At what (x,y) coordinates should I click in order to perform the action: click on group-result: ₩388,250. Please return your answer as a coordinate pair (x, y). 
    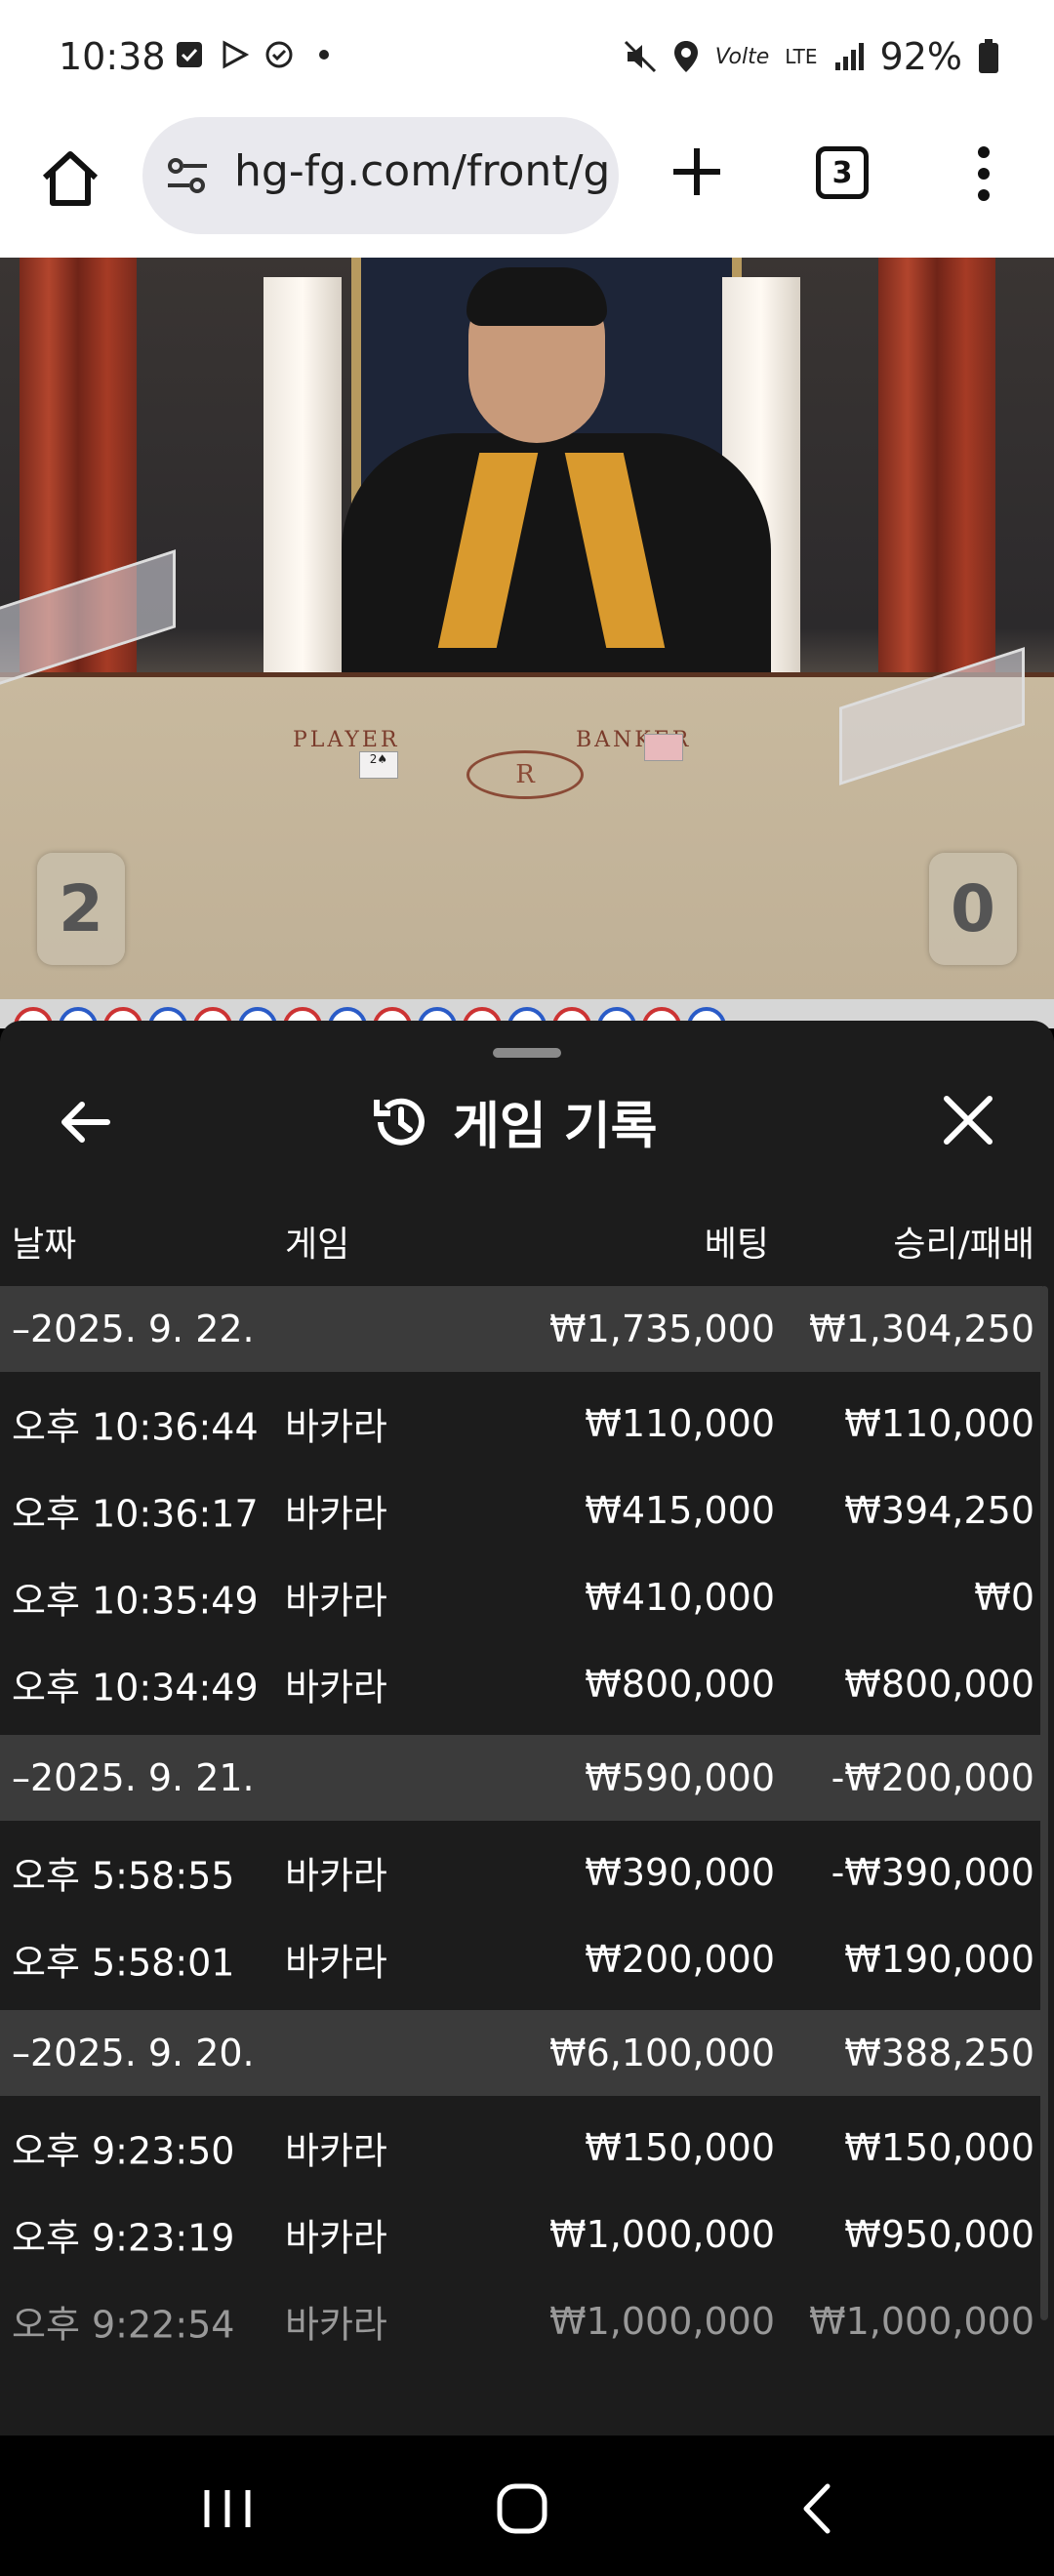
    Looking at the image, I should click on (939, 2053).